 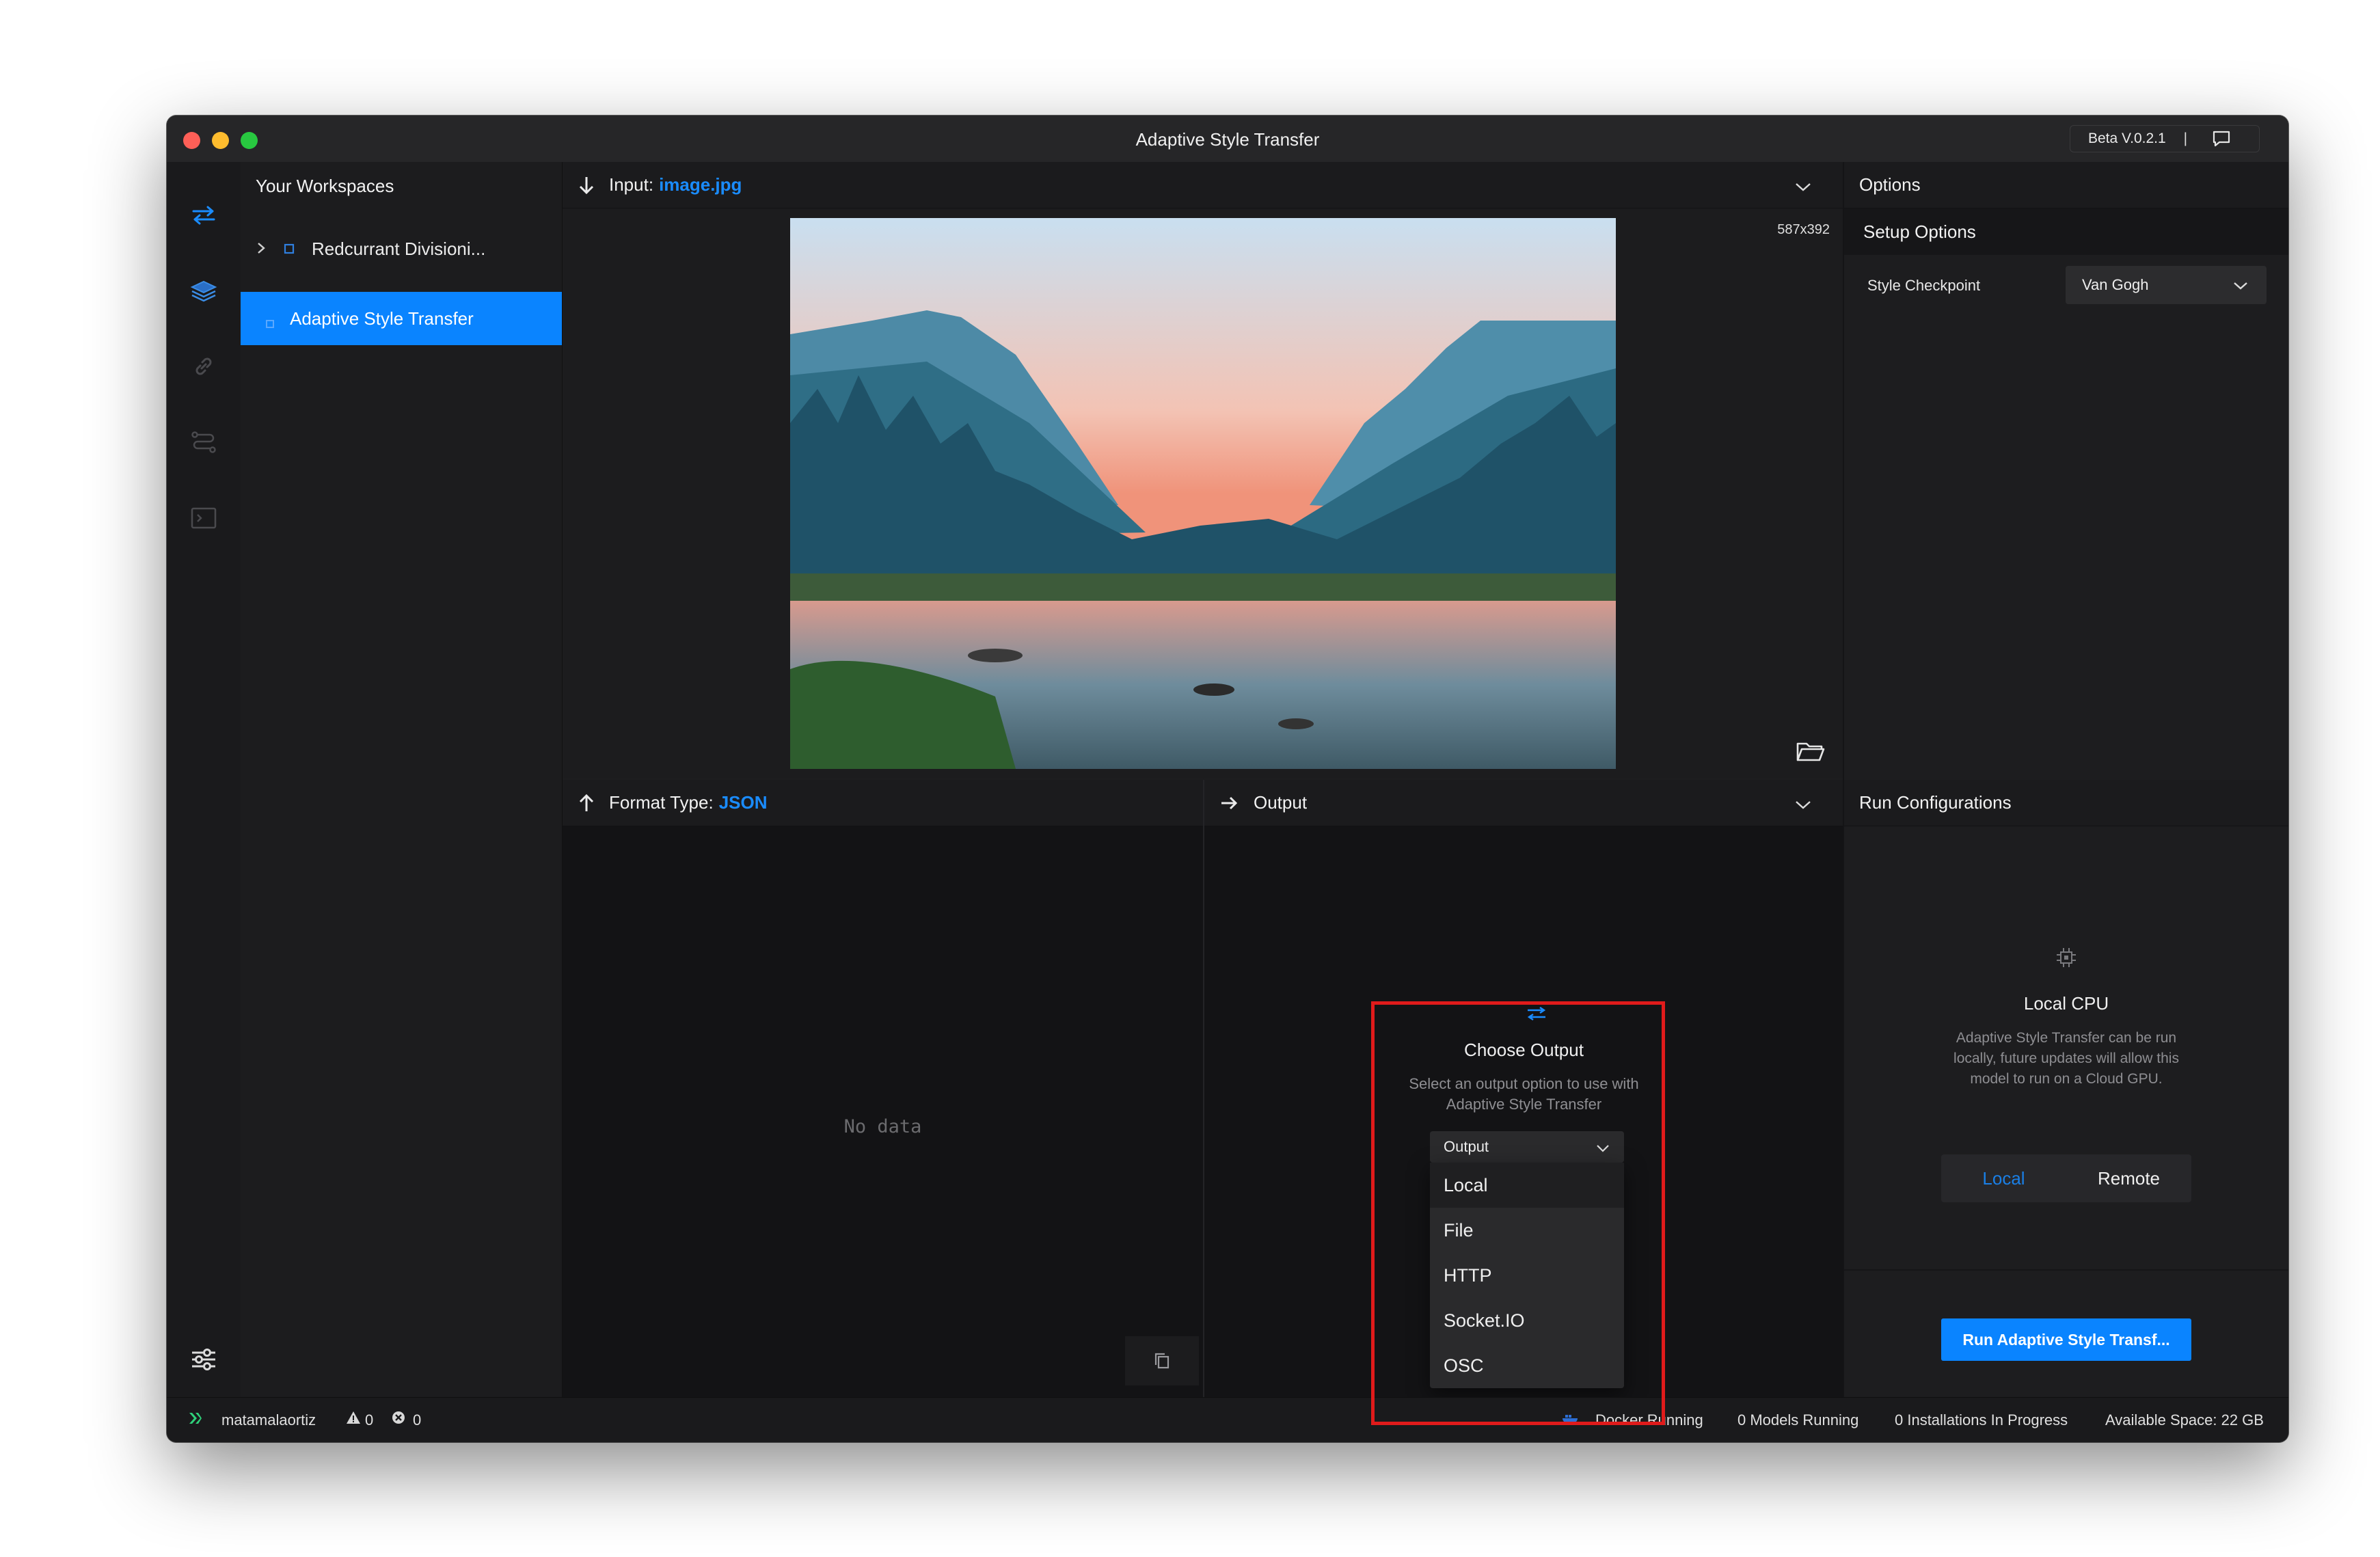 What do you see at coordinates (2066, 231) in the screenshot?
I see `setup-options-header: Setup Options` at bounding box center [2066, 231].